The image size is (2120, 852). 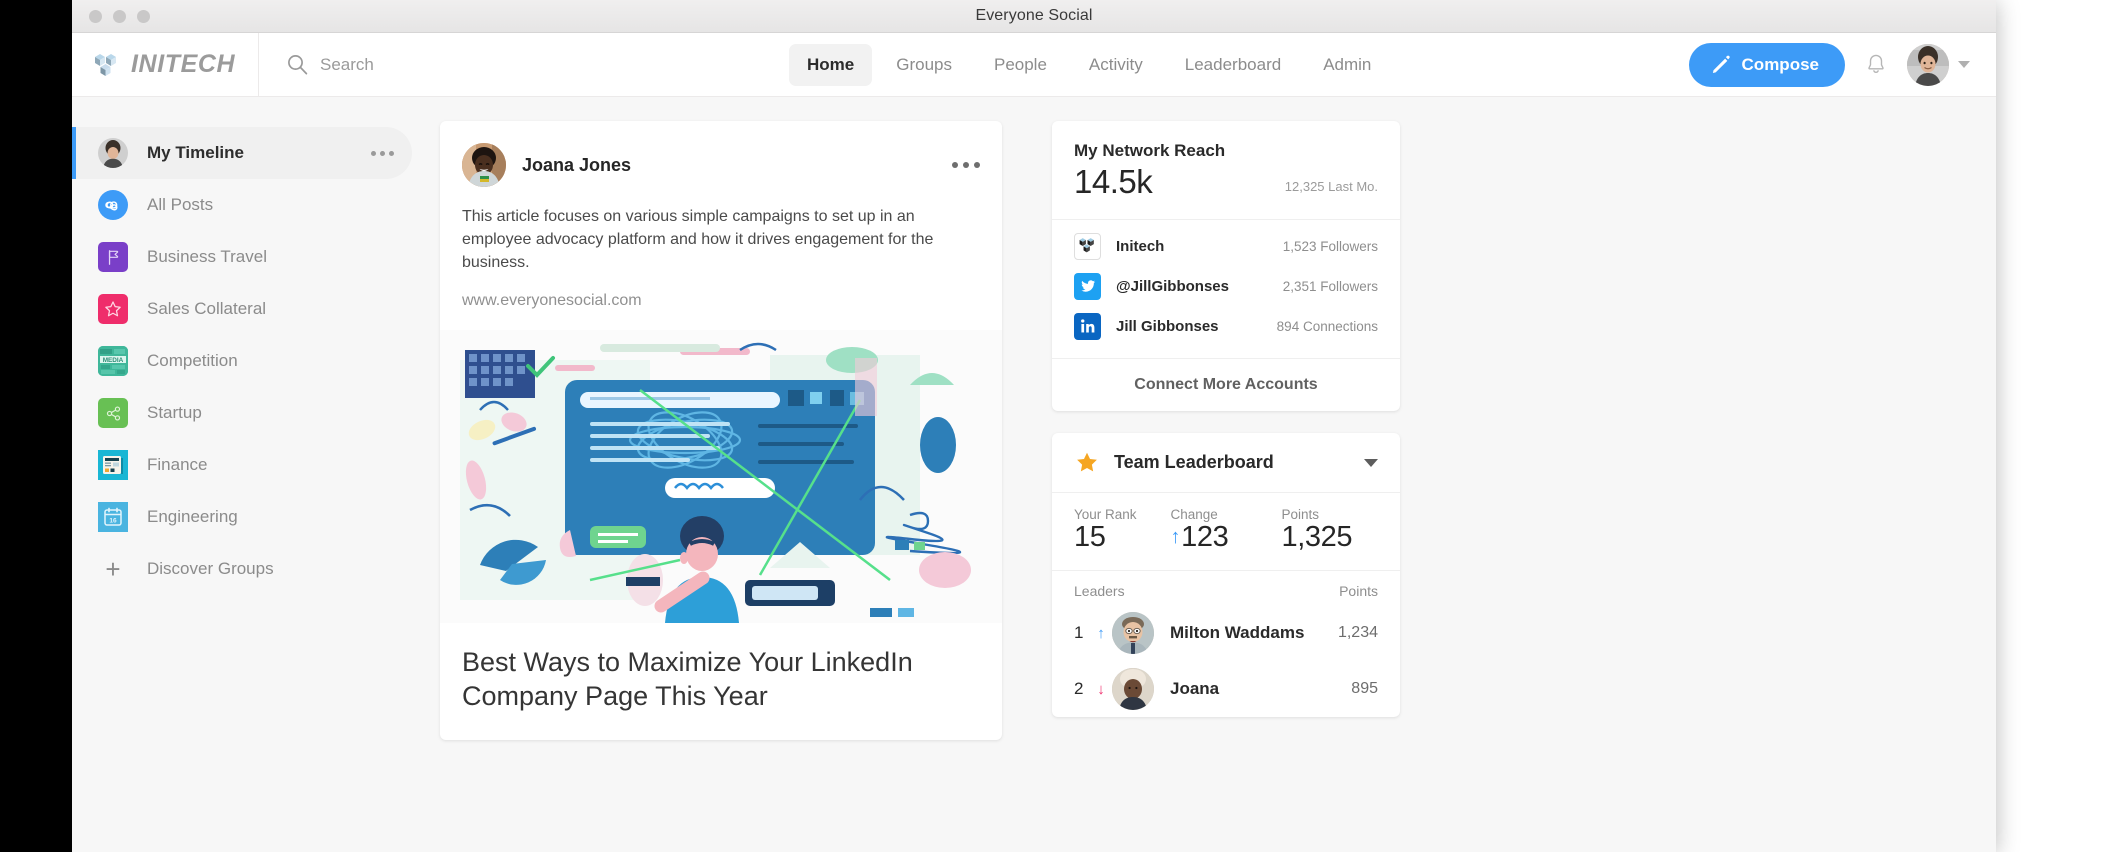 What do you see at coordinates (177, 464) in the screenshot?
I see `sidebar-item-label: Finance` at bounding box center [177, 464].